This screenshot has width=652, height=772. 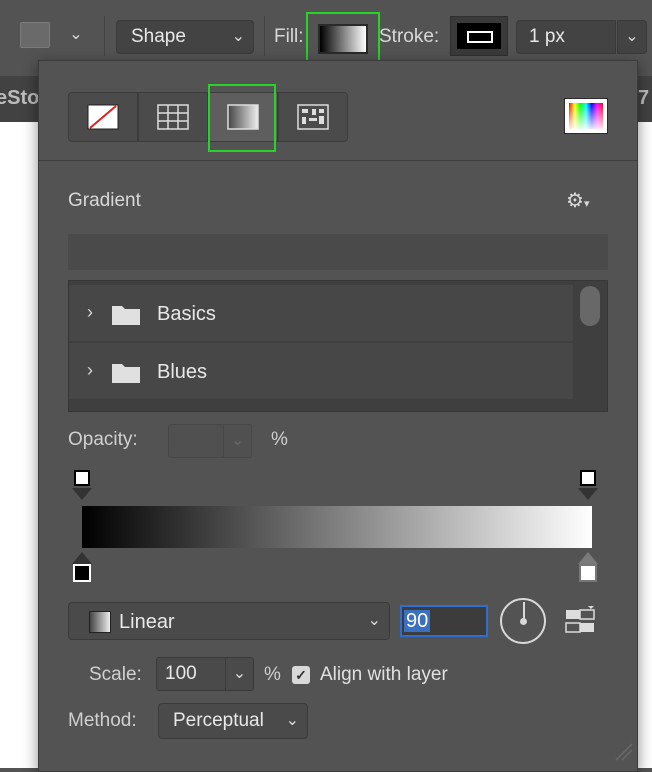 I want to click on stroke-swatch-button, so click(x=479, y=36).